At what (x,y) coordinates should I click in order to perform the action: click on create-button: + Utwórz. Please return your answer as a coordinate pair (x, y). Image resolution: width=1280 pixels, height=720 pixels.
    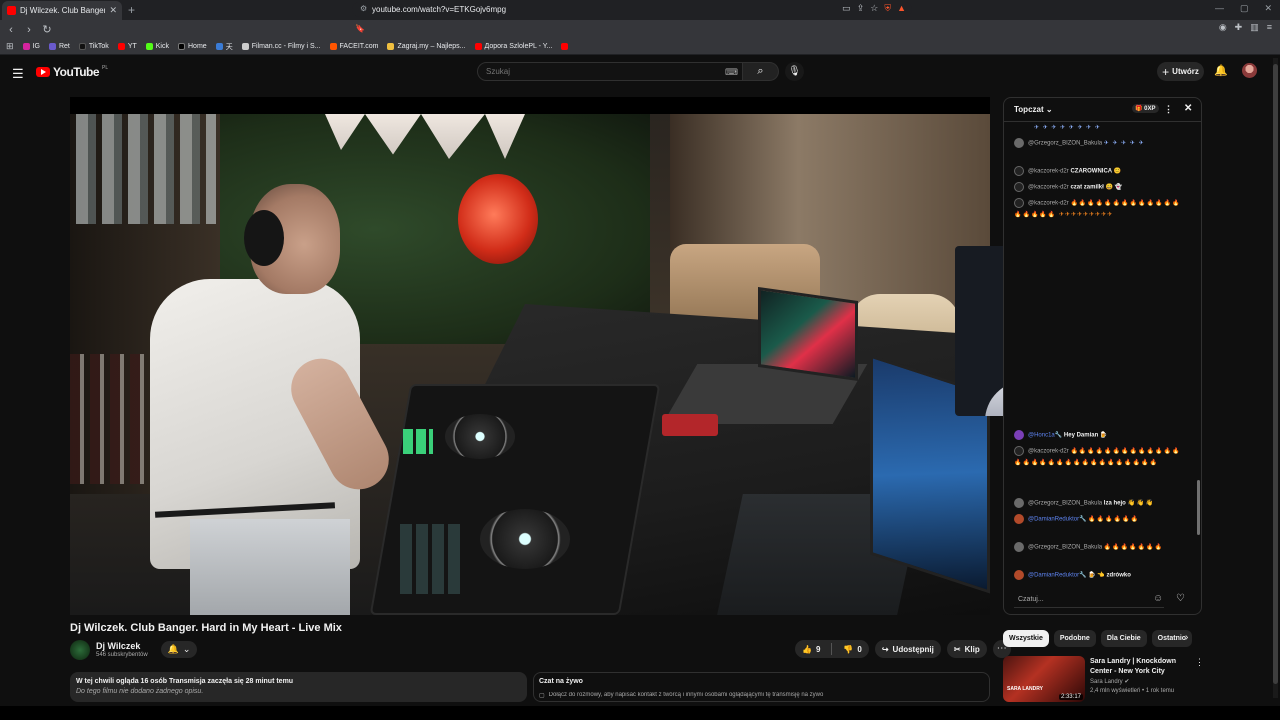
    Looking at the image, I should click on (1180, 71).